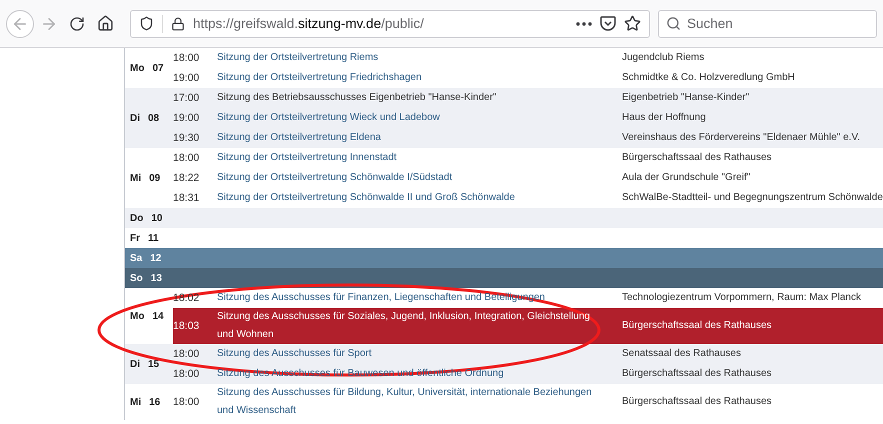 Image resolution: width=883 pixels, height=424 pixels. What do you see at coordinates (608, 23) in the screenshot?
I see `pocket-icon` at bounding box center [608, 23].